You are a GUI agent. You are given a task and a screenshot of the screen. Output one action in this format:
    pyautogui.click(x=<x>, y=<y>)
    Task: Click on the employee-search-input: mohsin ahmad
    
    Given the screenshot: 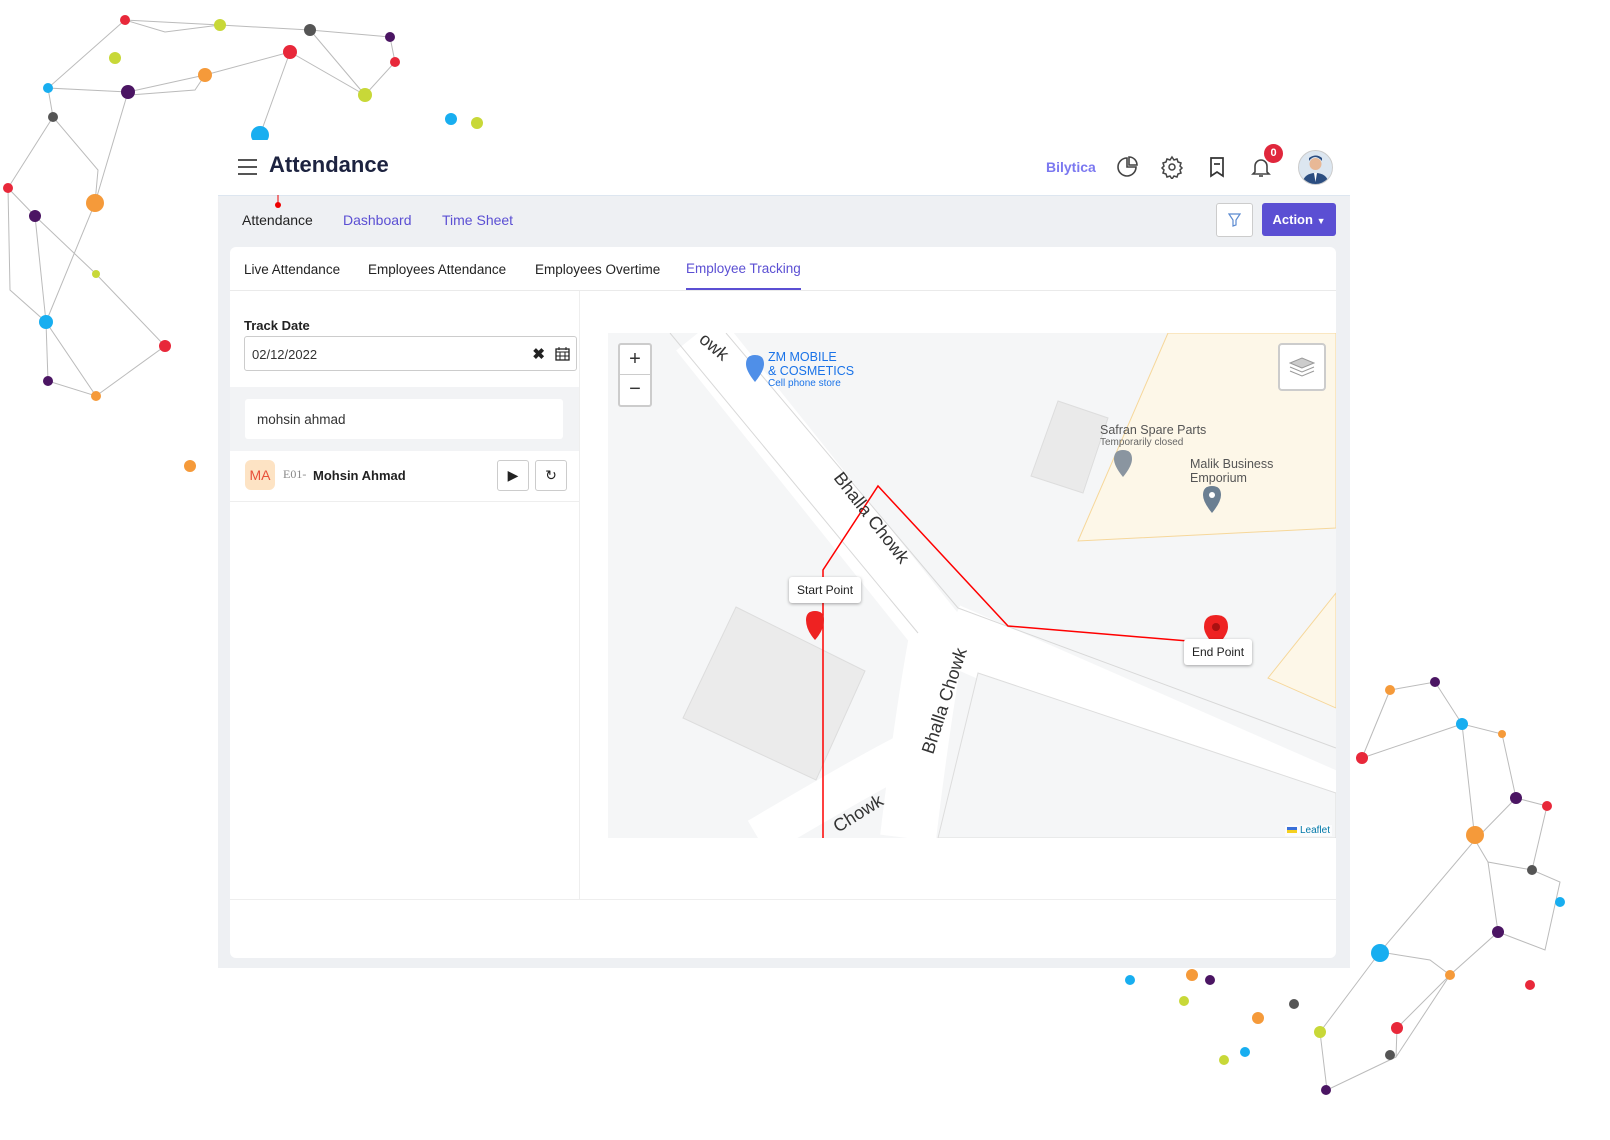 What is the action you would take?
    pyautogui.click(x=404, y=419)
    